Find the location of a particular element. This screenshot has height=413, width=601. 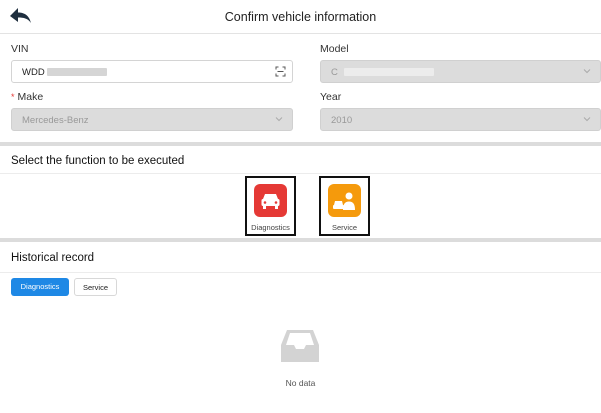

empty-inbox-icon is located at coordinates (300, 346).